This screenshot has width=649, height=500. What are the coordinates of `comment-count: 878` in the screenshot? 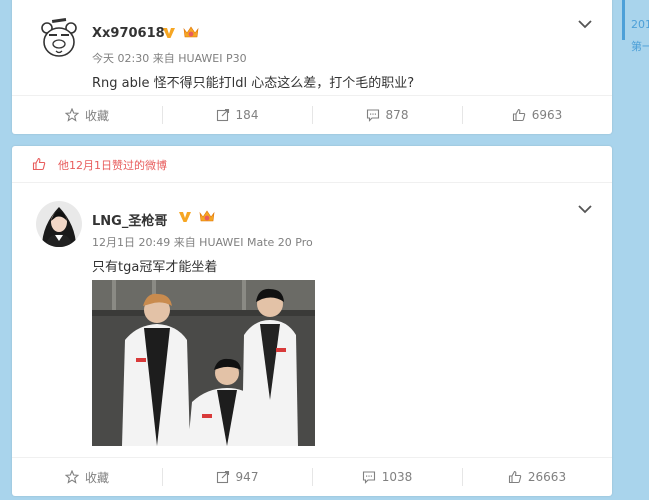 It's located at (397, 115).